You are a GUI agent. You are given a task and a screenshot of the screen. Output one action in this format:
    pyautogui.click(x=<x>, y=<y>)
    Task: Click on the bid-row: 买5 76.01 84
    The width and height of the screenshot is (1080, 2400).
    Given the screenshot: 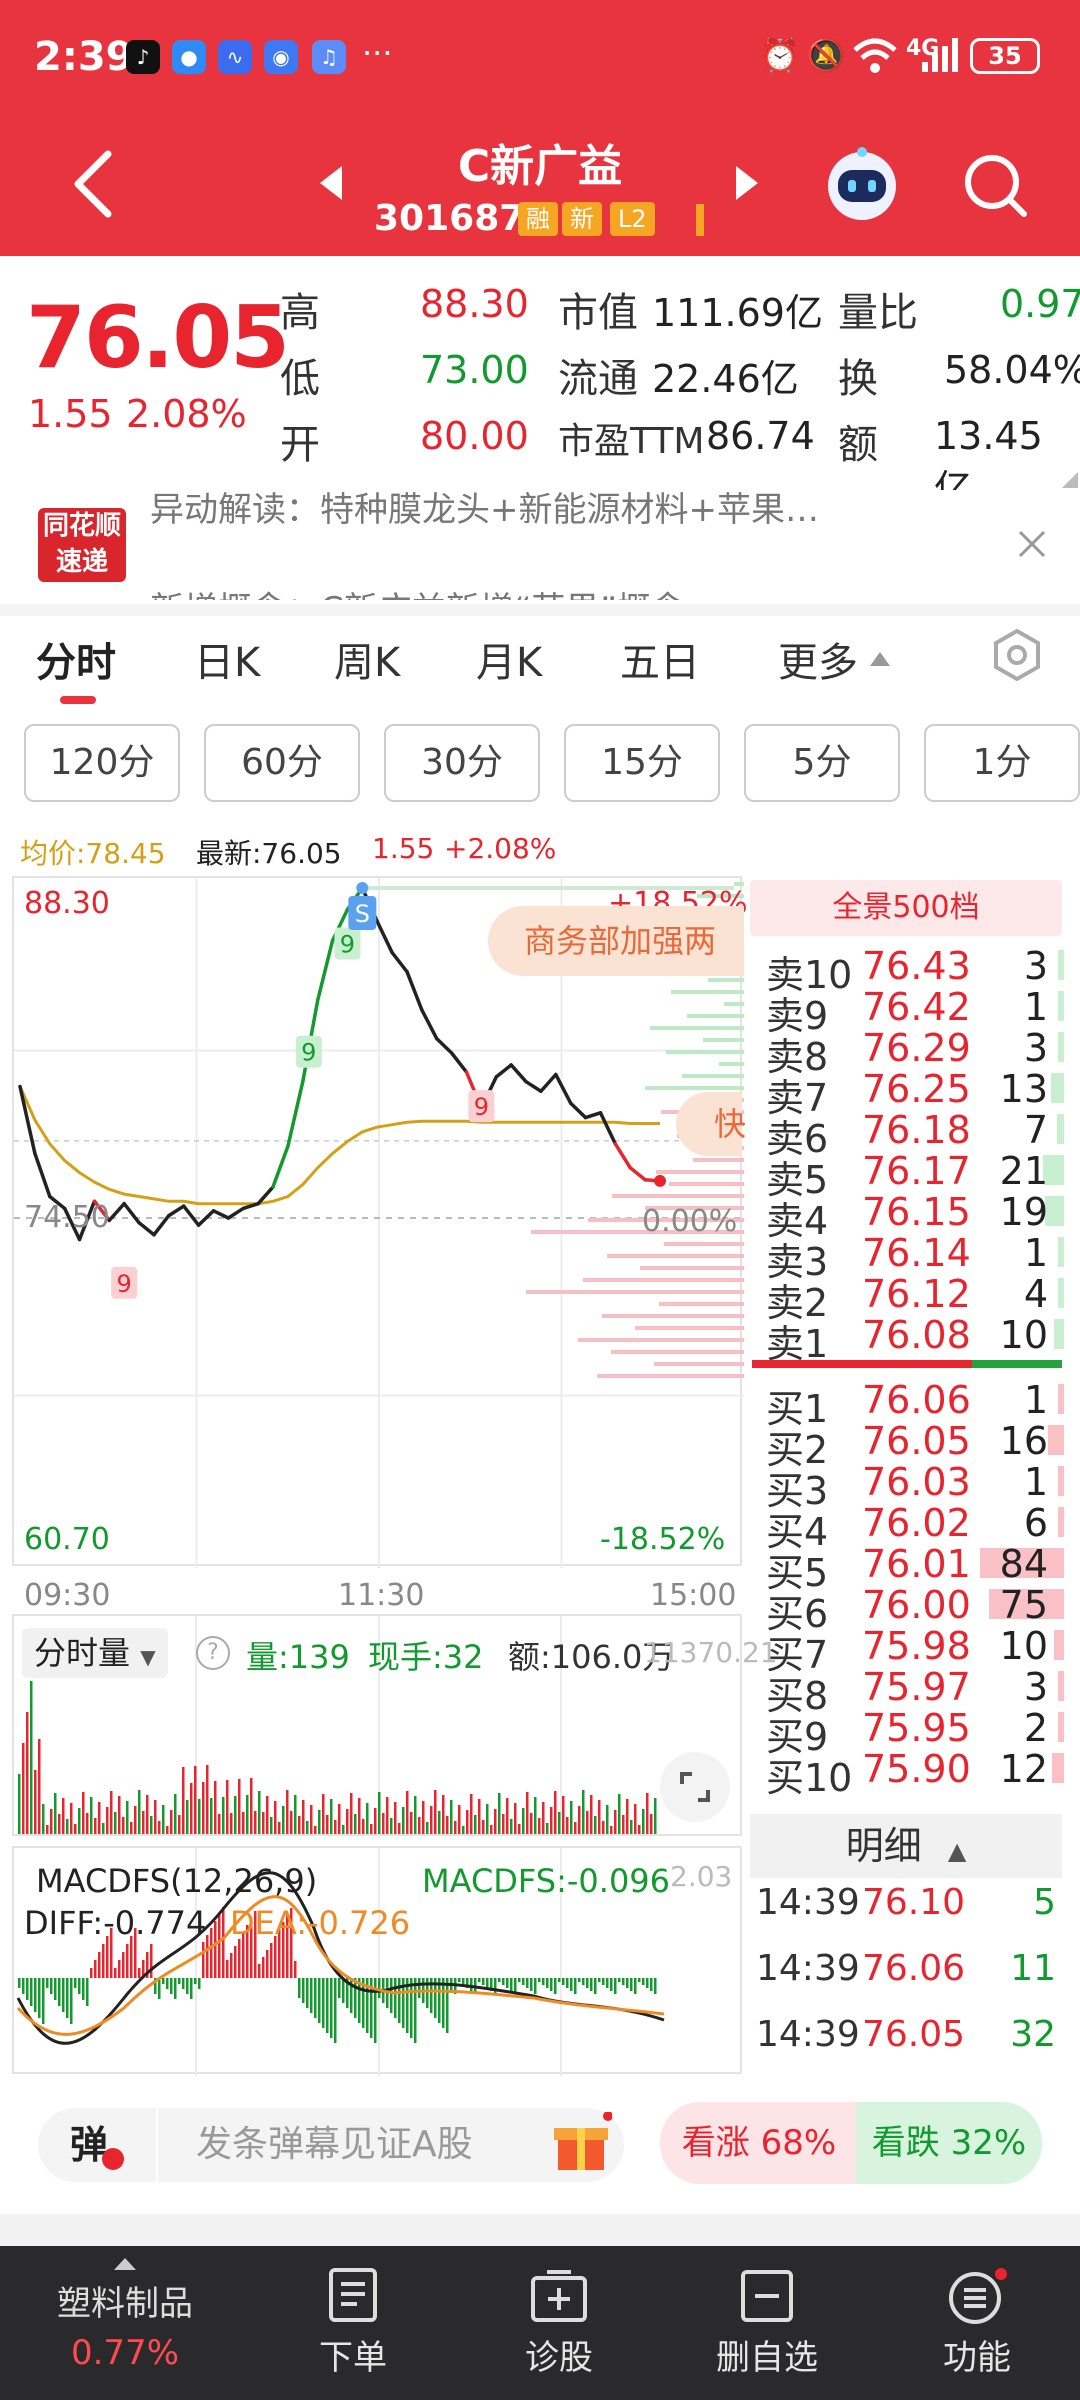 What is the action you would take?
    pyautogui.click(x=908, y=1568)
    